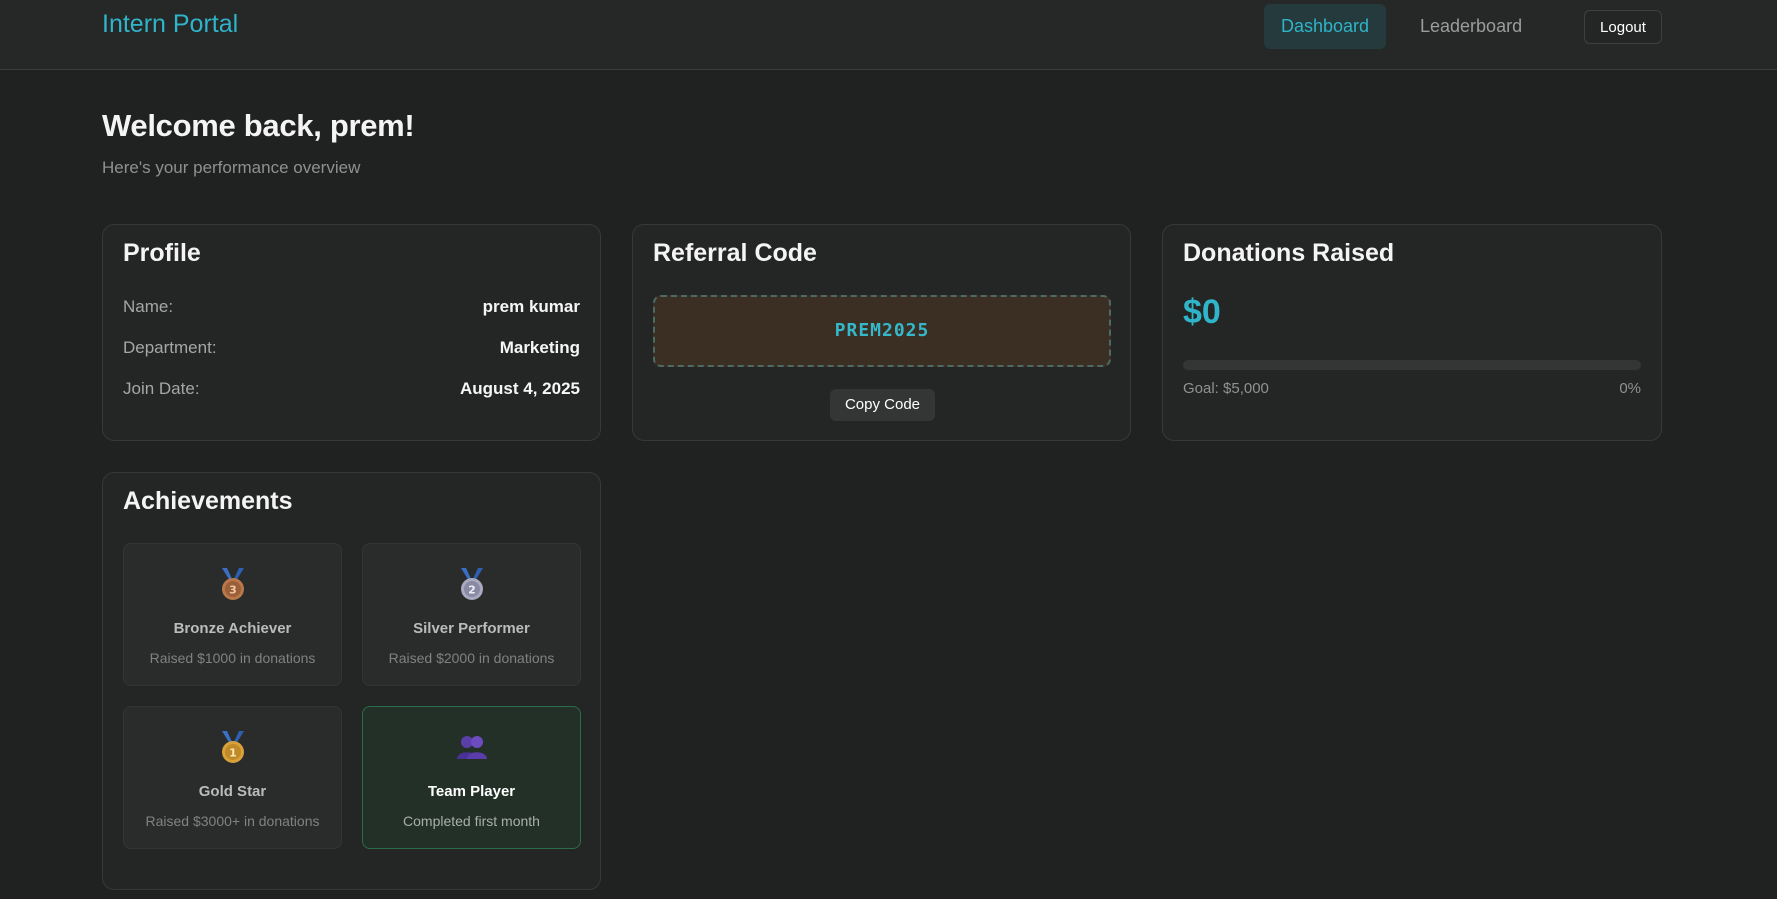 The image size is (1777, 899). Describe the element at coordinates (233, 590) in the screenshot. I see `svg-text: 3` at that location.